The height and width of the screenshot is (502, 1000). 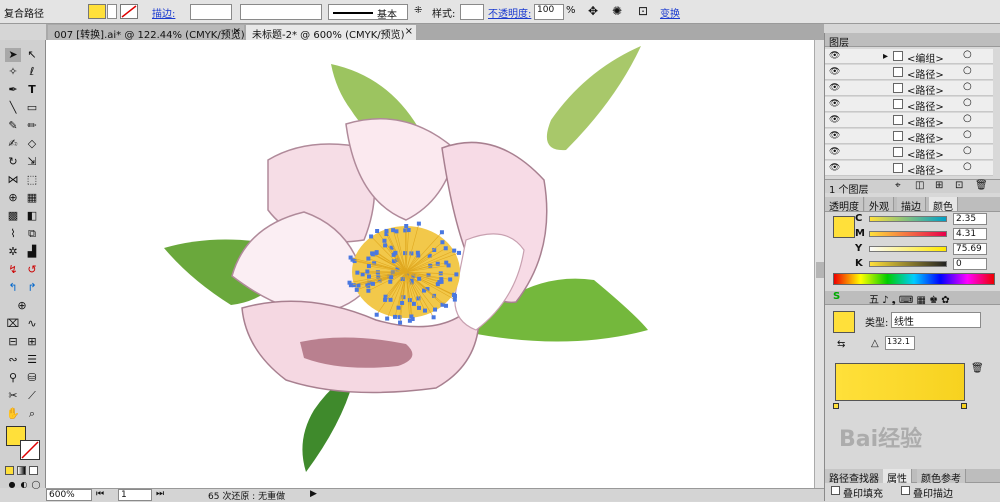 I want to click on tab-transparency: 透明度, so click(x=844, y=204).